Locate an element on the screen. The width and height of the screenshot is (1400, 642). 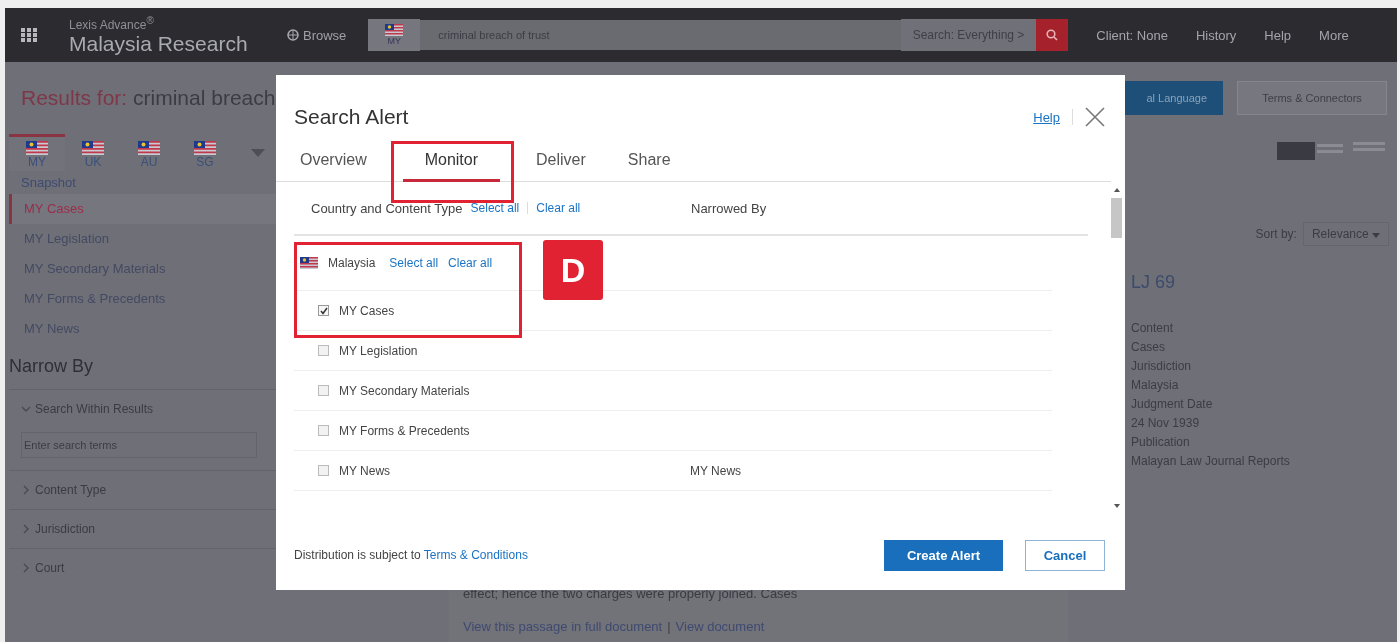
nav-link: More is located at coordinates (1334, 35).